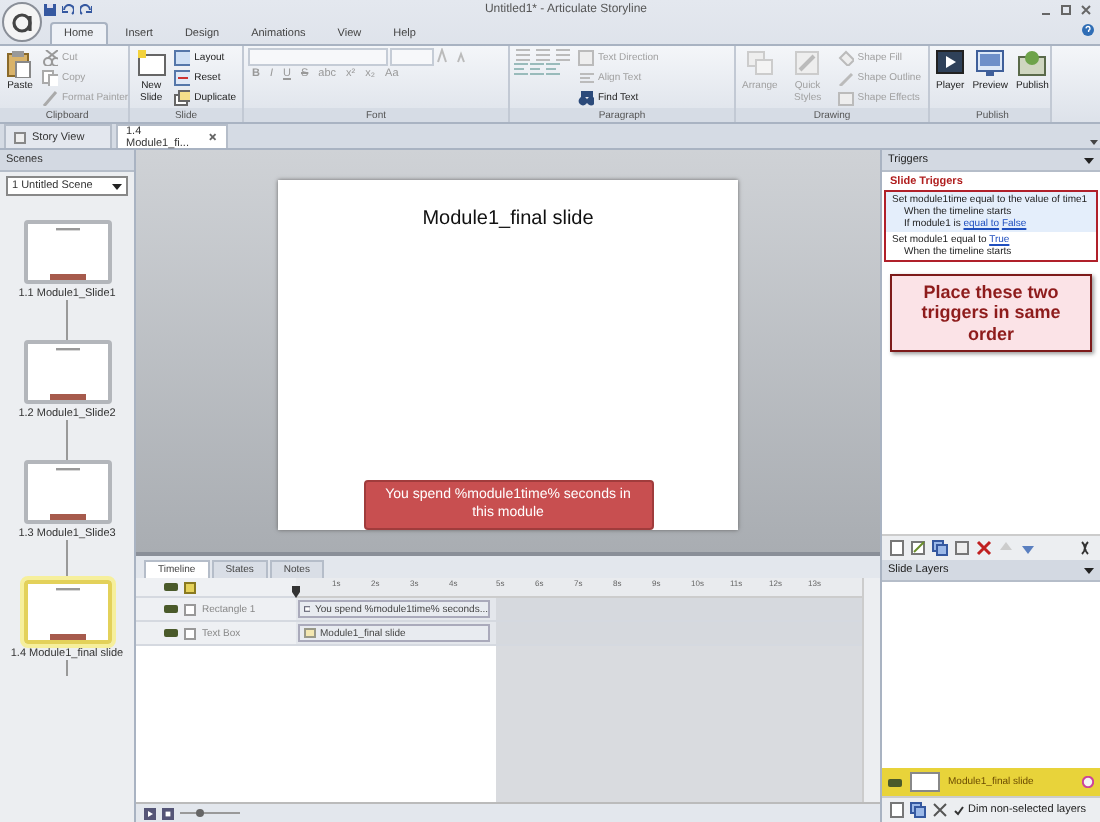 This screenshot has height=822, width=1100. What do you see at coordinates (925, 782) in the screenshot?
I see `layer-thumbnail` at bounding box center [925, 782].